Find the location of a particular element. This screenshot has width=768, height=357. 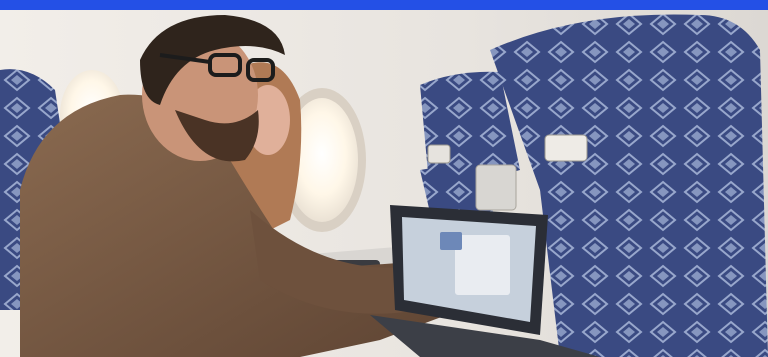

accent-bar is located at coordinates (384, 5).